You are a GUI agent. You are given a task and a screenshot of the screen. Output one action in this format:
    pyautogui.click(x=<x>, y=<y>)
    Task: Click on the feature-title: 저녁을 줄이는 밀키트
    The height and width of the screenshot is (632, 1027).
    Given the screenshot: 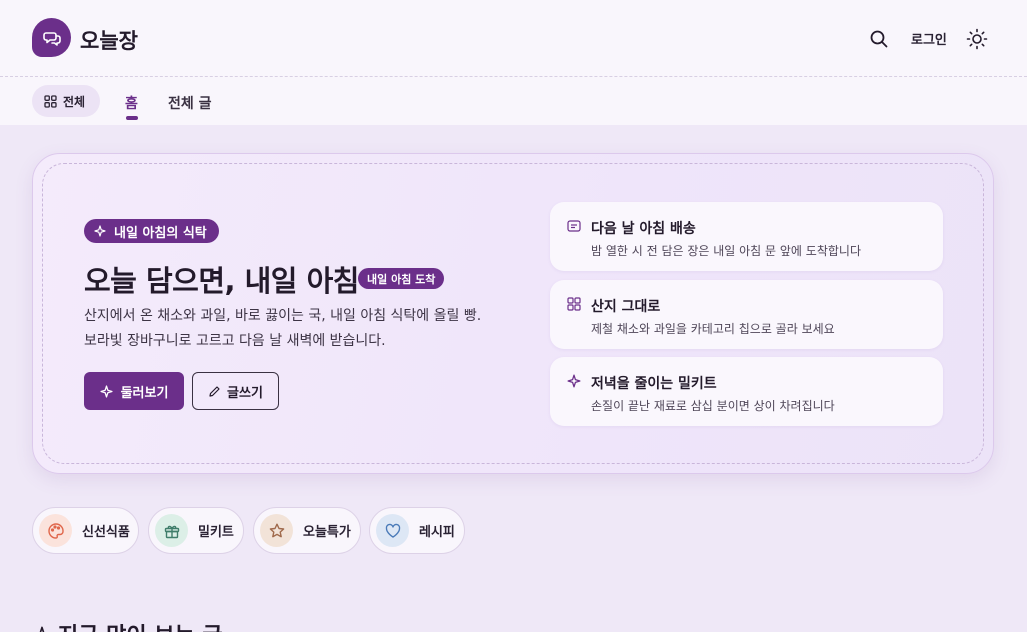 What is the action you would take?
    pyautogui.click(x=654, y=384)
    